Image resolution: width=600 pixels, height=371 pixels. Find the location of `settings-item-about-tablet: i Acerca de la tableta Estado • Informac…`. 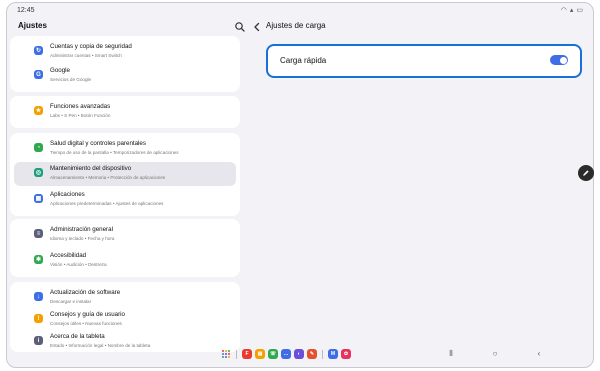

settings-item-about-tablet: i Acerca de la tableta Estado • Informac… is located at coordinates (121, 339).